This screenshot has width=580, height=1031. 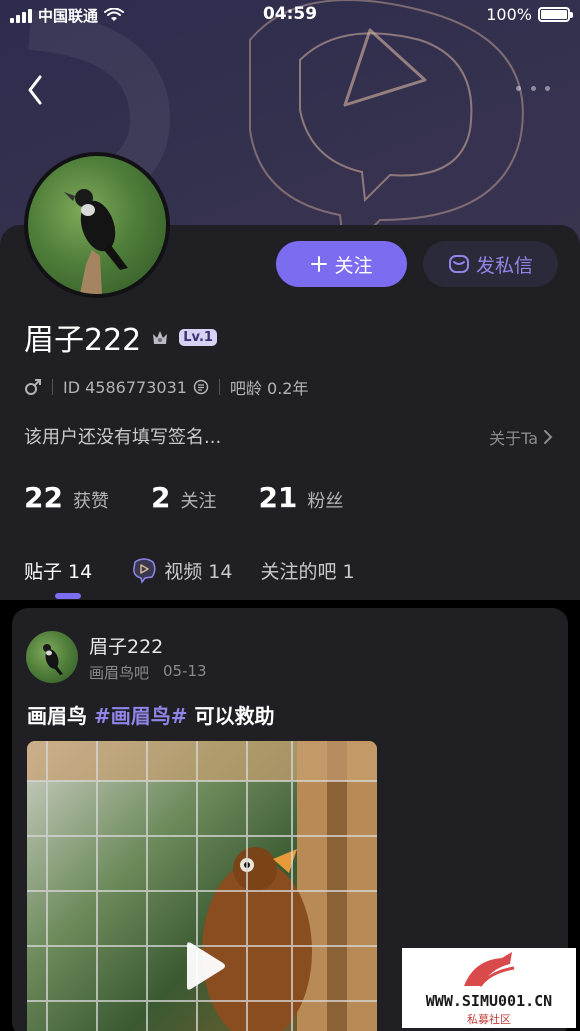 I want to click on about-link: 关于Ta, so click(x=521, y=437).